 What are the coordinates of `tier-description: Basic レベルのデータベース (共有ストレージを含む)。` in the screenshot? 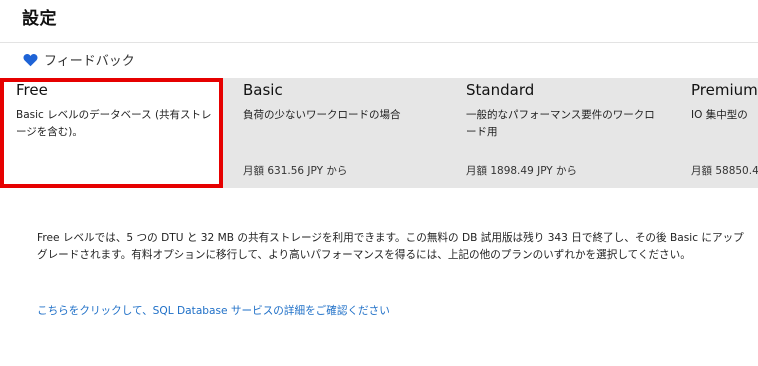 It's located at (114, 123).